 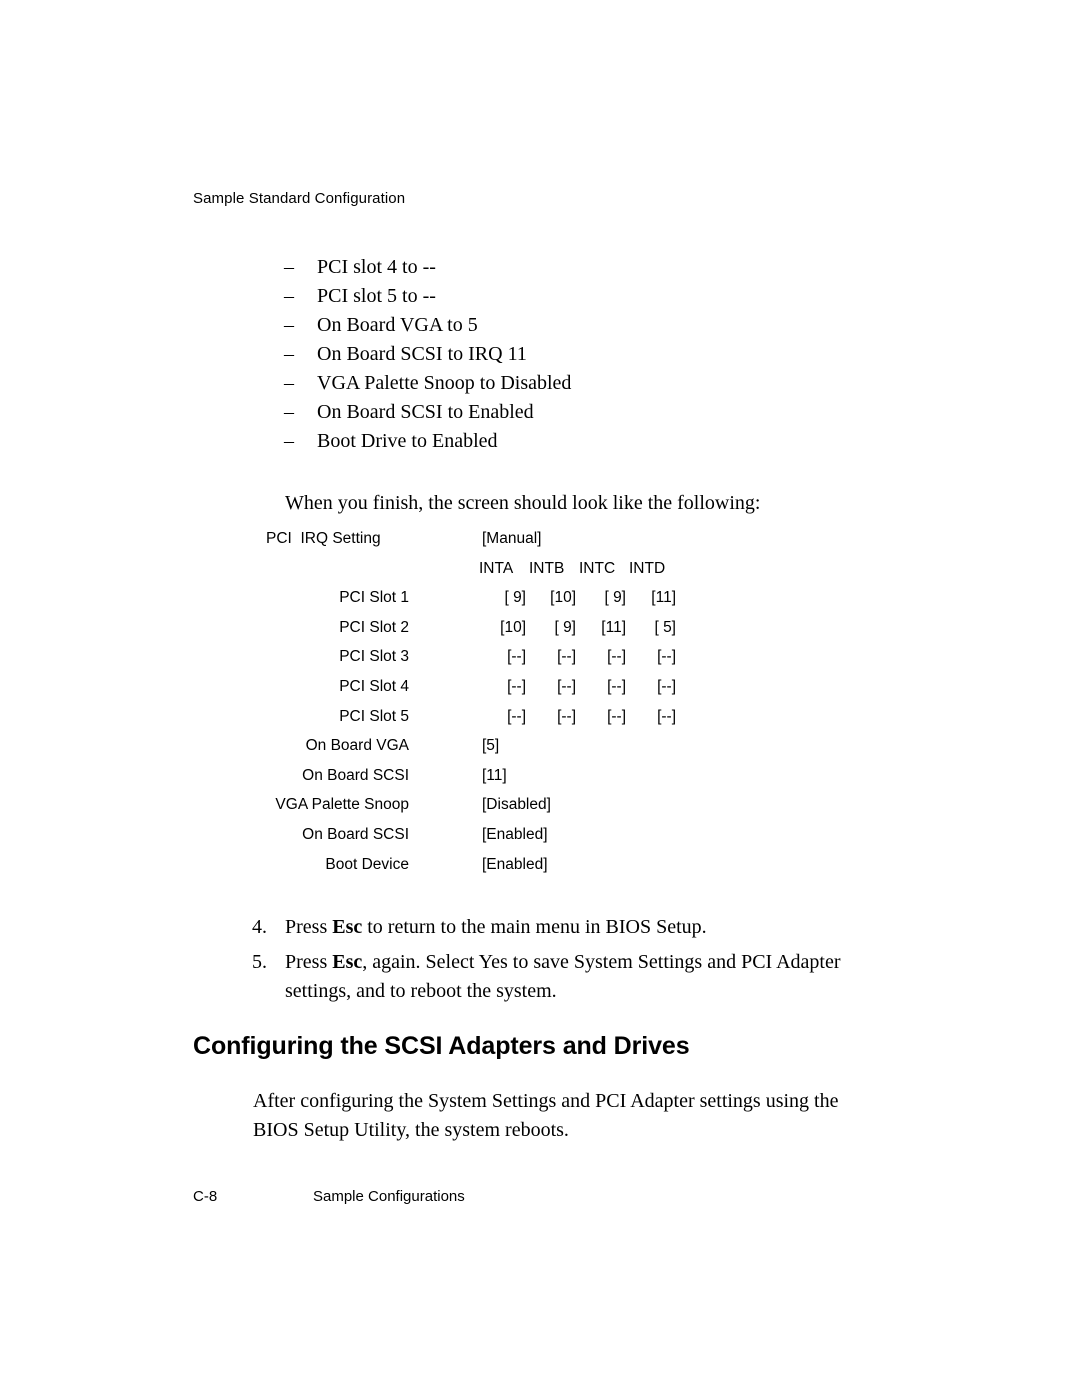 I want to click on list-item: – VGA Palette Snoop to Disabled, so click(x=564, y=383).